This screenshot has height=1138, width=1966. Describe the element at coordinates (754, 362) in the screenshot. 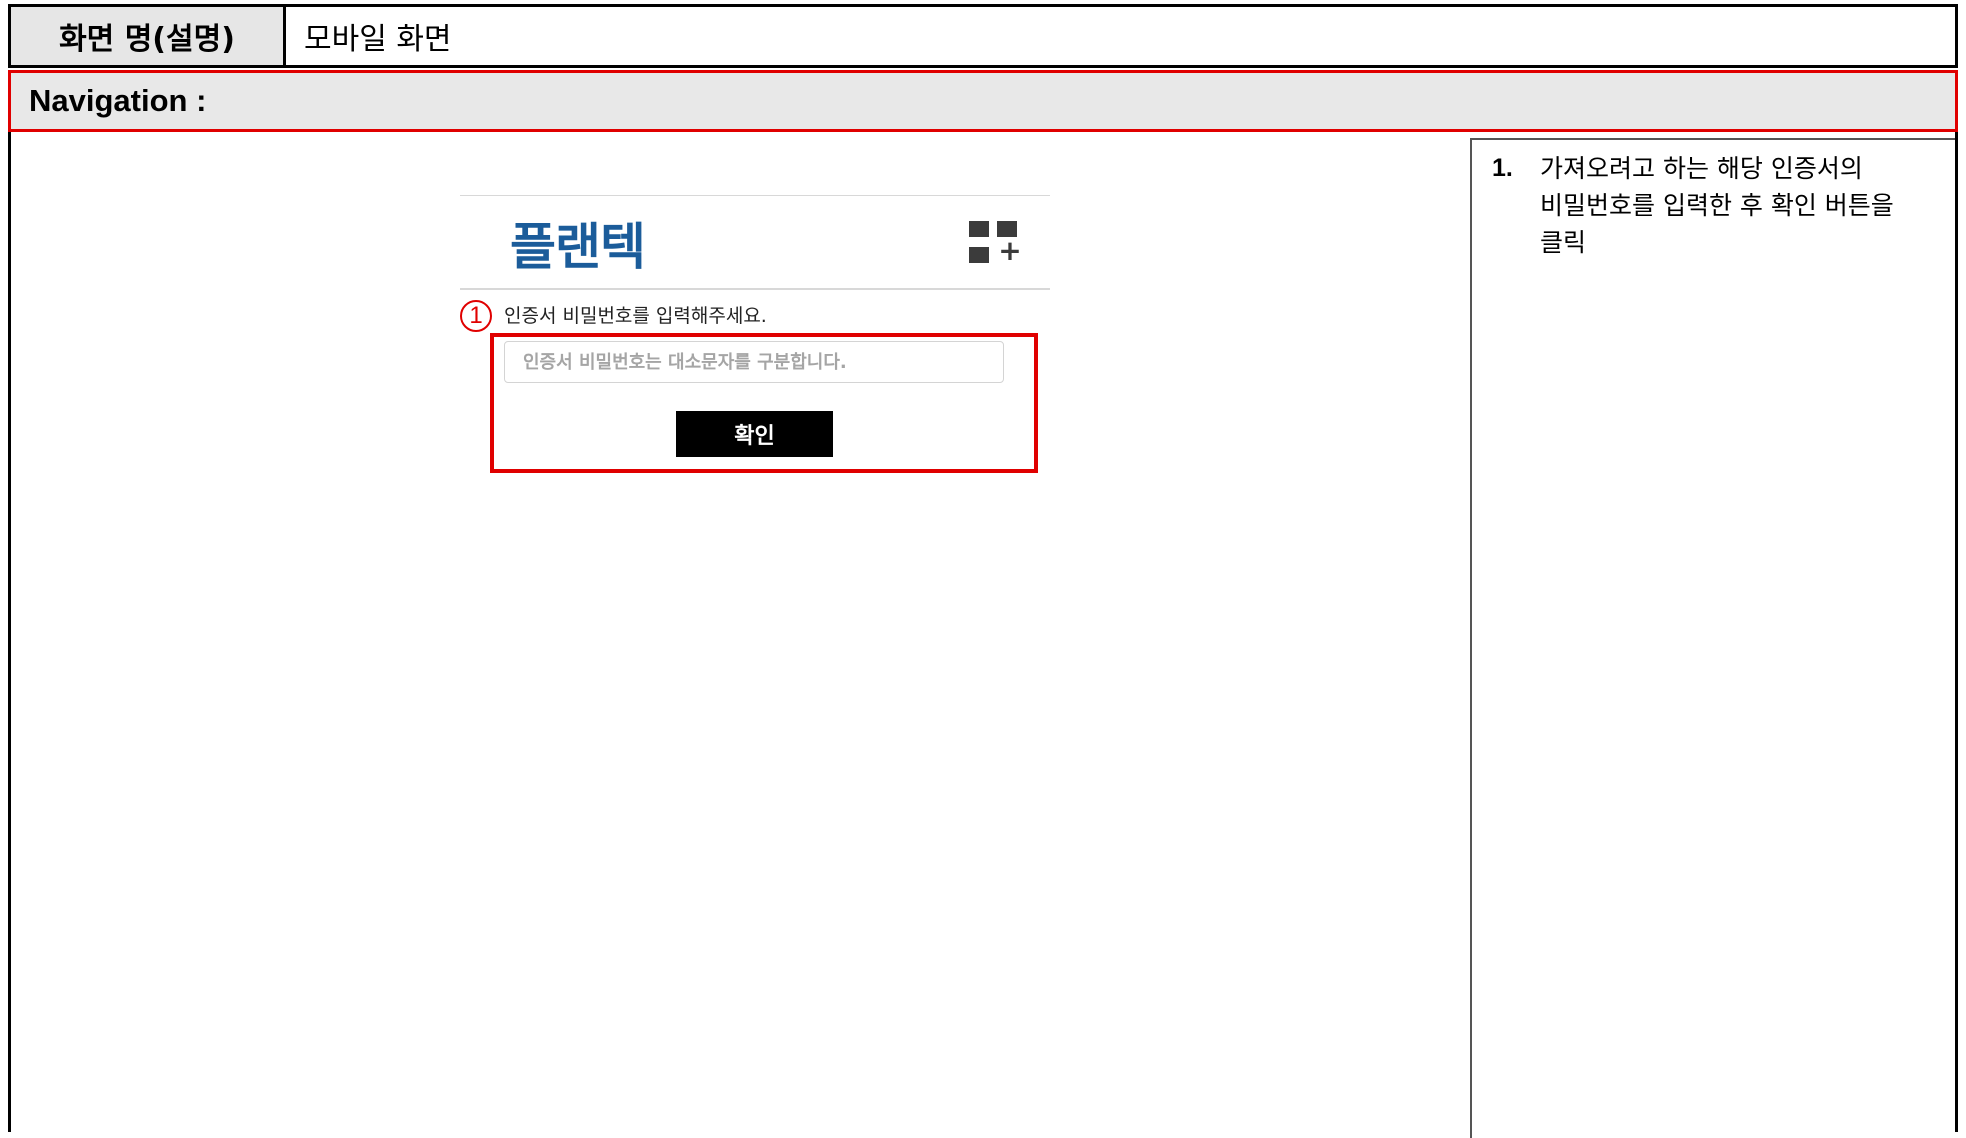

I see `password-input` at that location.